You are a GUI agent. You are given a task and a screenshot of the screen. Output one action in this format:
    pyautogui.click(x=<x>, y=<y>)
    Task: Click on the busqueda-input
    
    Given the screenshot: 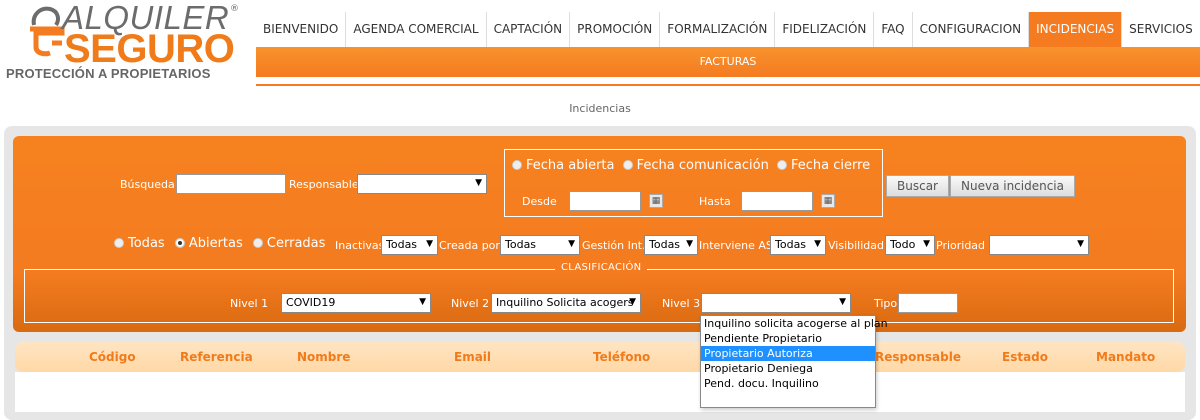 What is the action you would take?
    pyautogui.click(x=231, y=184)
    